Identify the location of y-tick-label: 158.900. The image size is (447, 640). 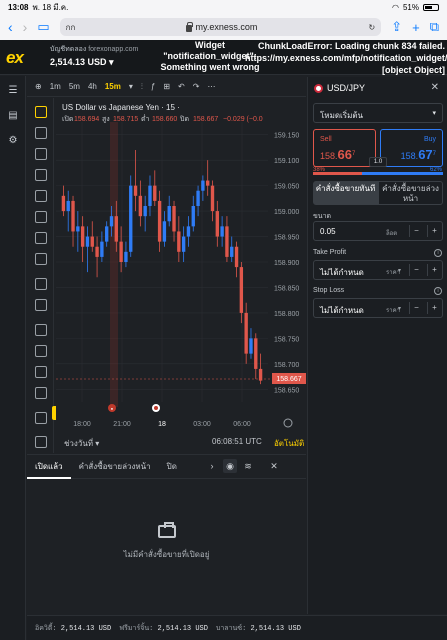
(286, 263).